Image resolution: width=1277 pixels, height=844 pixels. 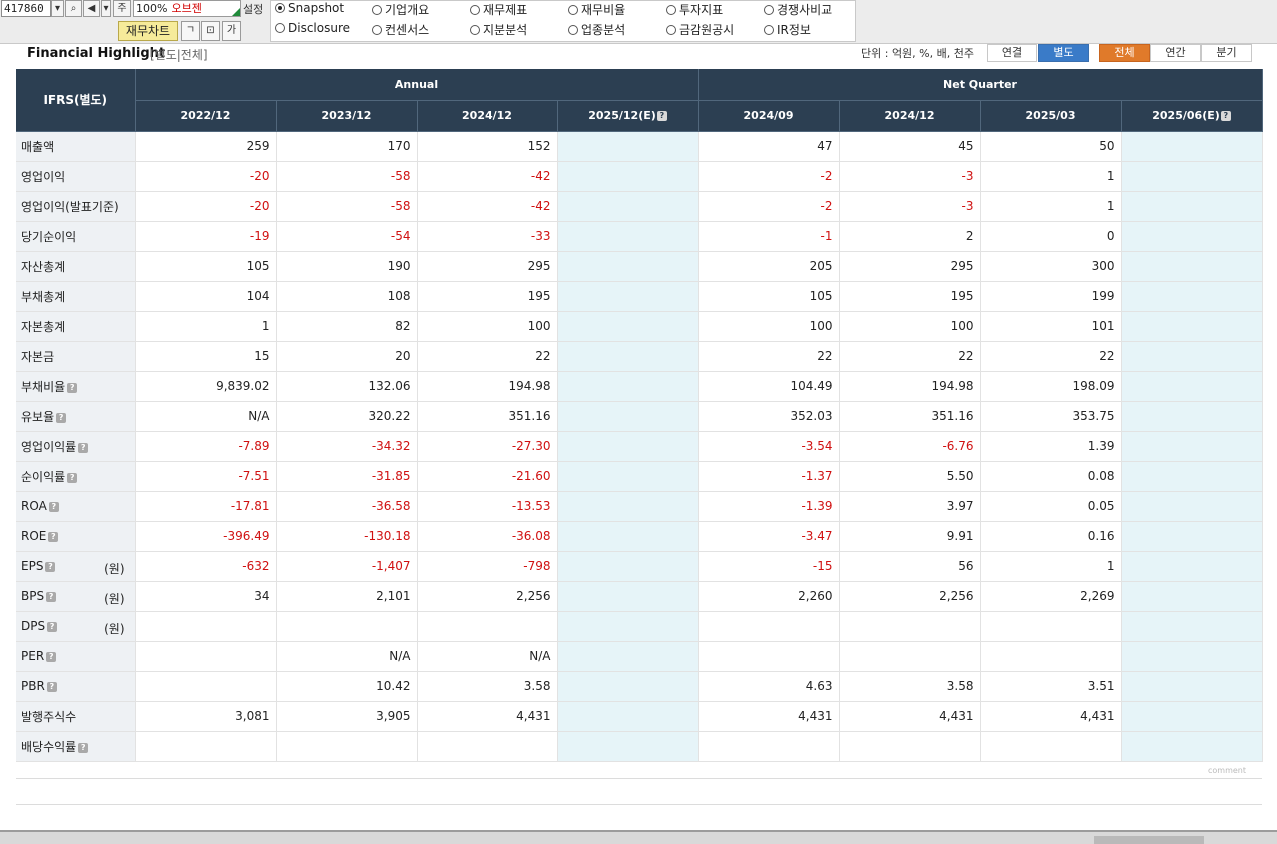 What do you see at coordinates (73, 8) in the screenshot?
I see `search-icon: ⌕` at bounding box center [73, 8].